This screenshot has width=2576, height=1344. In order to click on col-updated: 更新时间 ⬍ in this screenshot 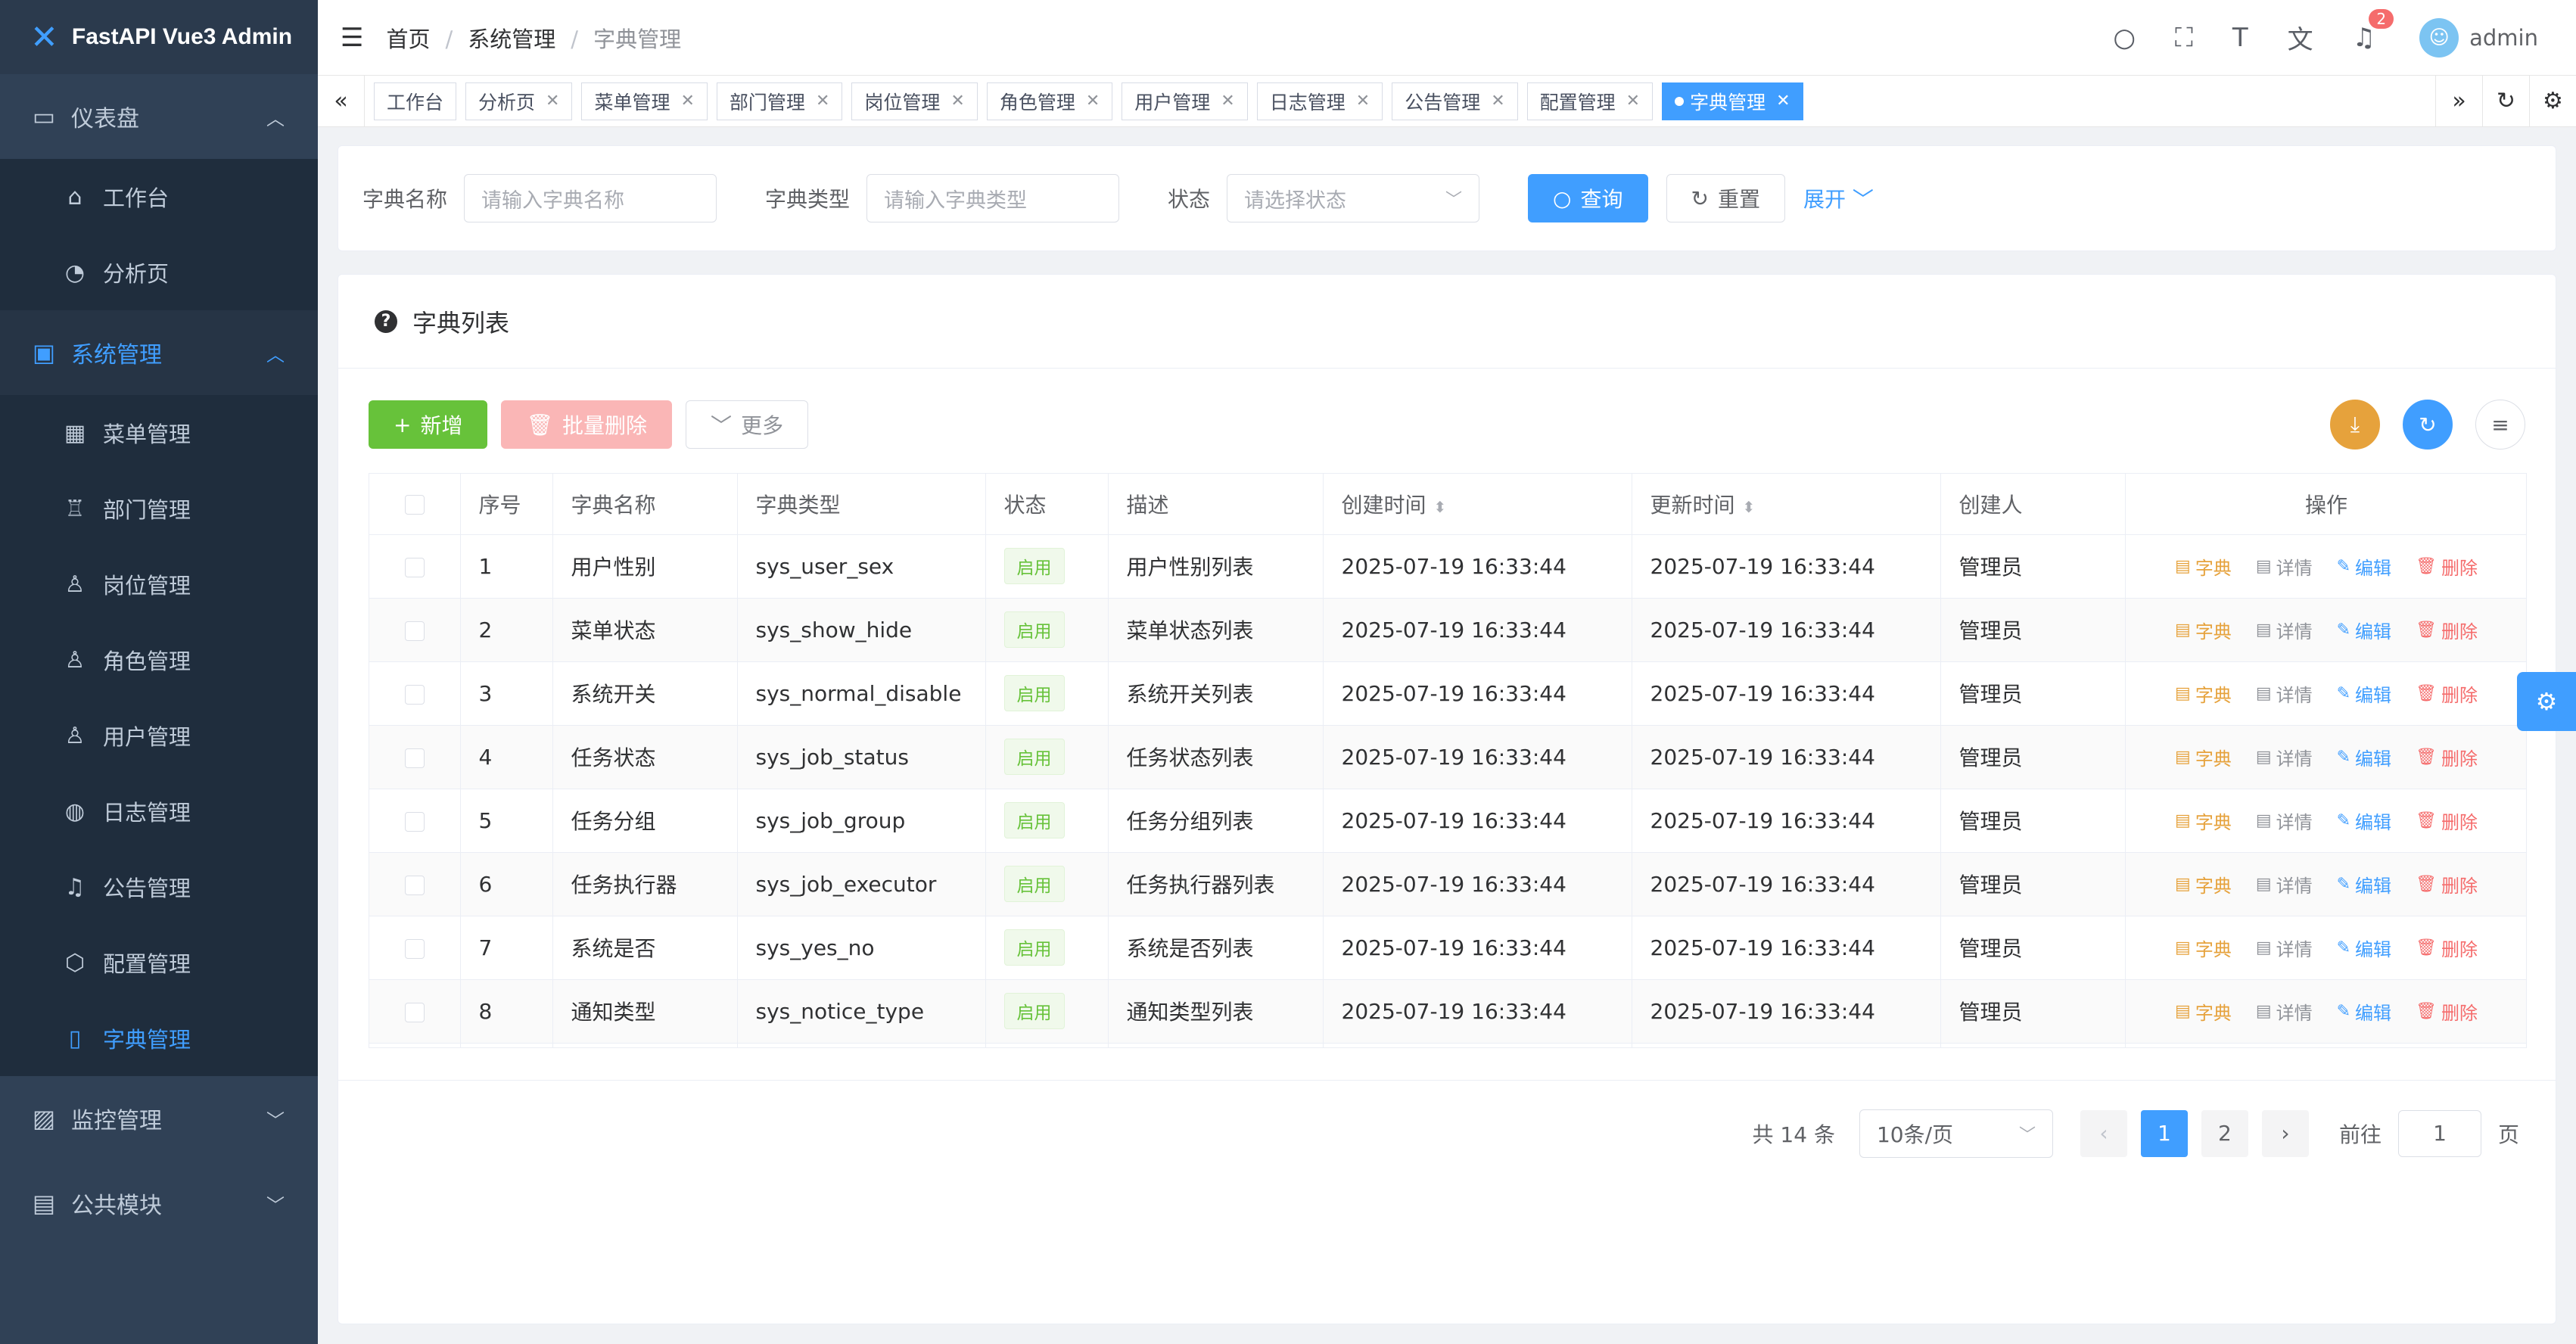, I will do `click(1786, 504)`.